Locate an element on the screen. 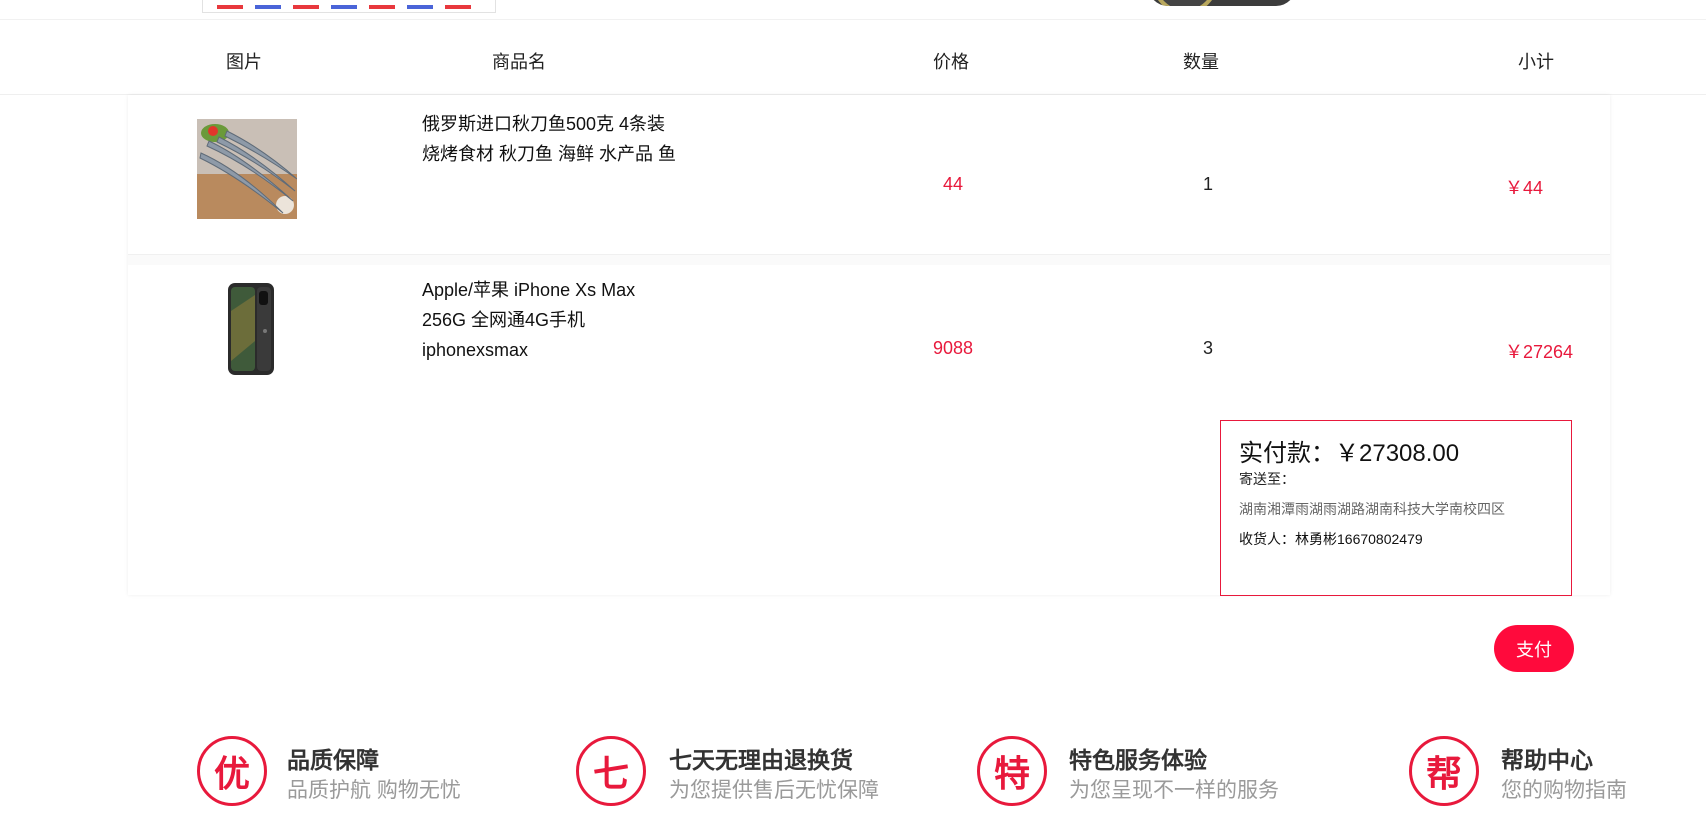  product-price: 9088 is located at coordinates (953, 348).